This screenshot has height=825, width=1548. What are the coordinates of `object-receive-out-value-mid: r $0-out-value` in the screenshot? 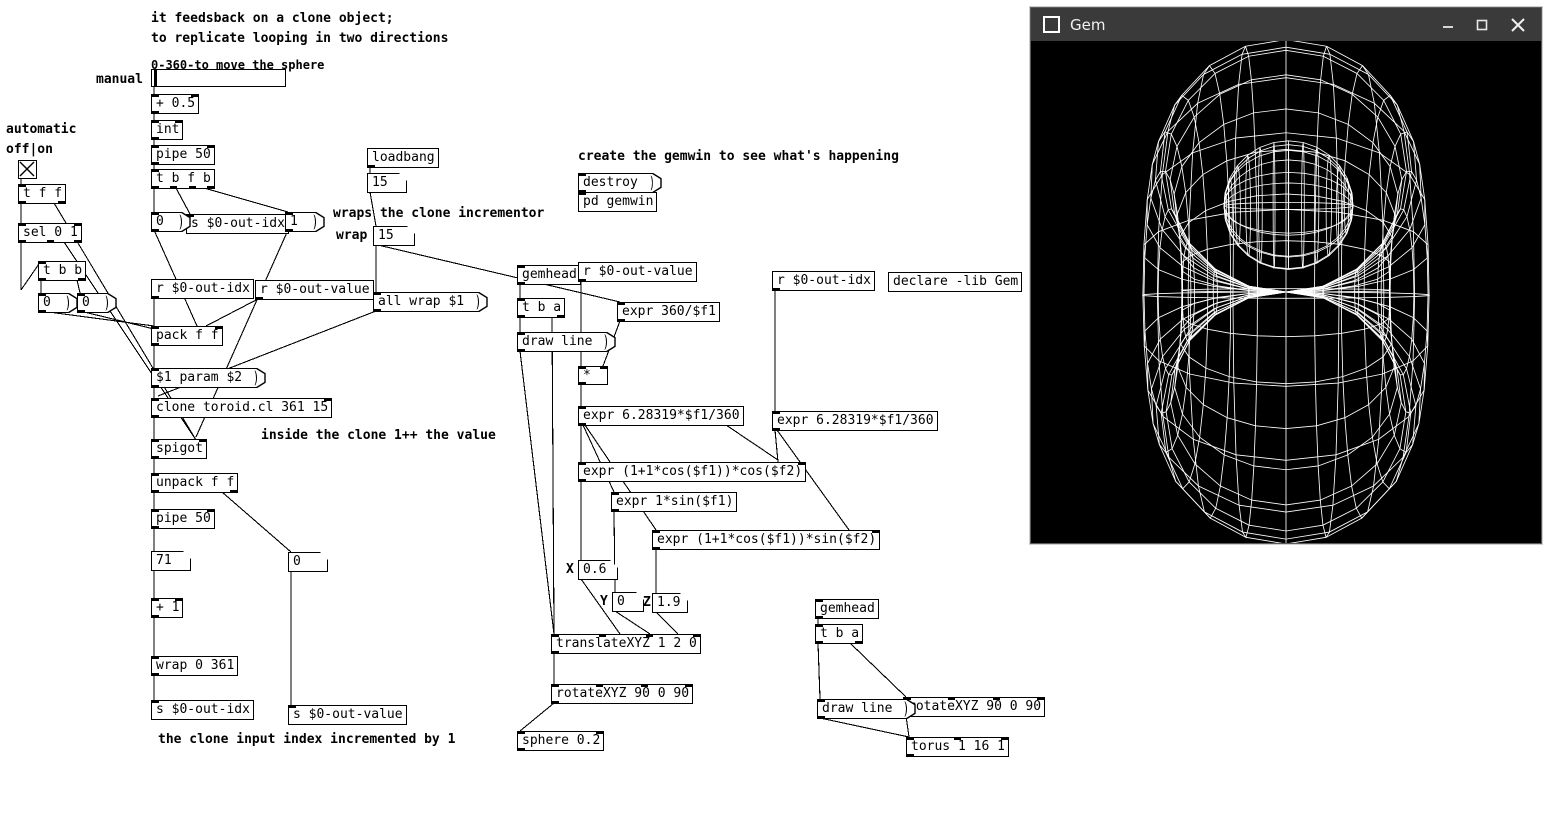 It's located at (637, 272).